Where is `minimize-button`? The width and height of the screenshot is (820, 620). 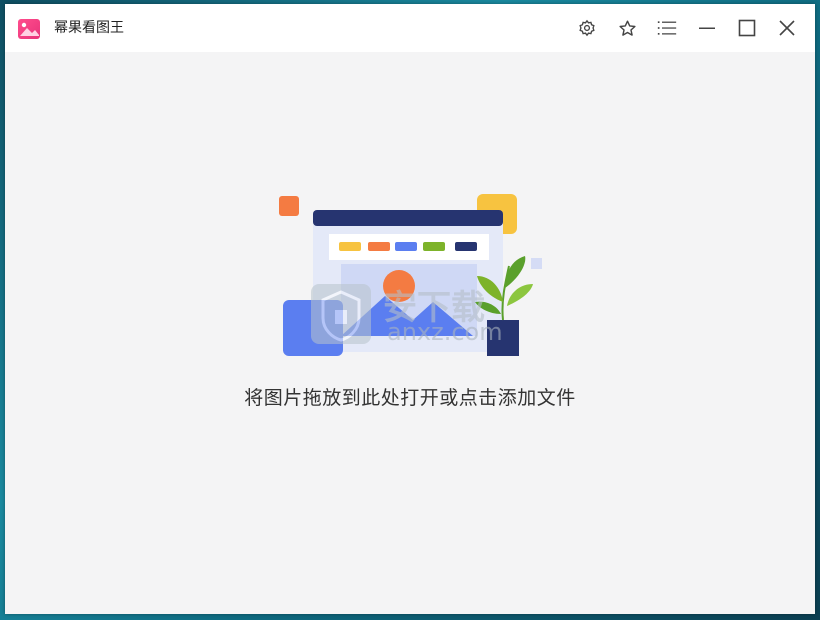 minimize-button is located at coordinates (707, 28).